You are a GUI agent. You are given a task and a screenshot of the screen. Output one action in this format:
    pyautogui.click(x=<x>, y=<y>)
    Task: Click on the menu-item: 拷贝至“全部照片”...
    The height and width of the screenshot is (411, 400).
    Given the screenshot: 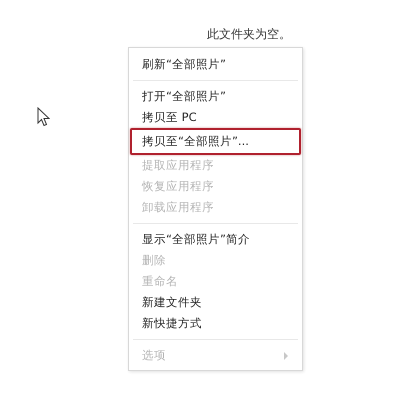 What is the action you would take?
    pyautogui.click(x=215, y=141)
    